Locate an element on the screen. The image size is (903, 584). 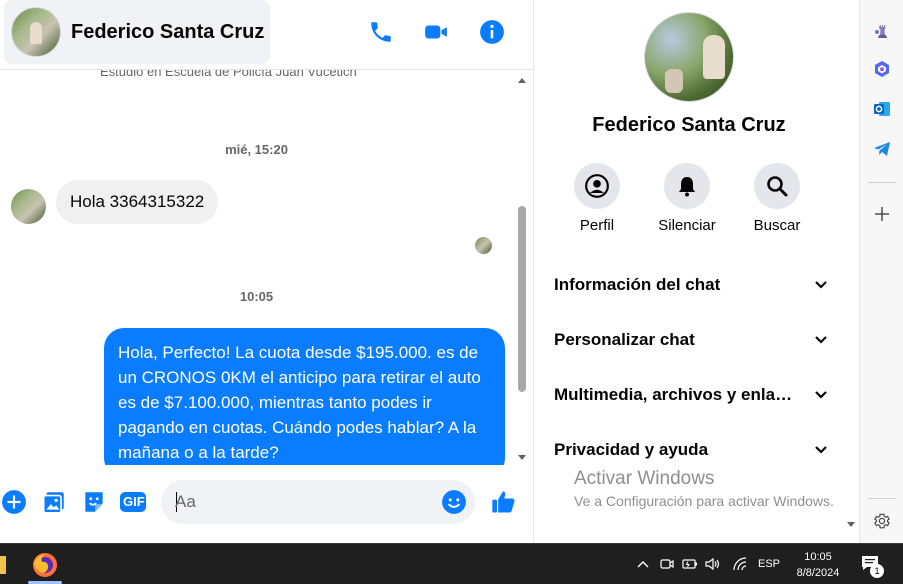
clock-time: 10:05 is located at coordinates (818, 557).